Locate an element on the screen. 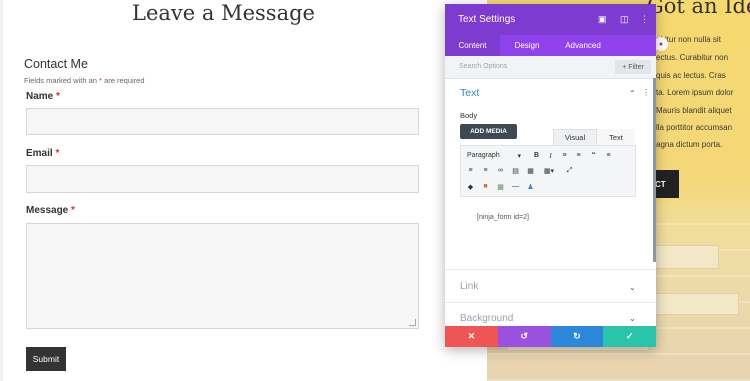  email-required-star: * is located at coordinates (57, 153).